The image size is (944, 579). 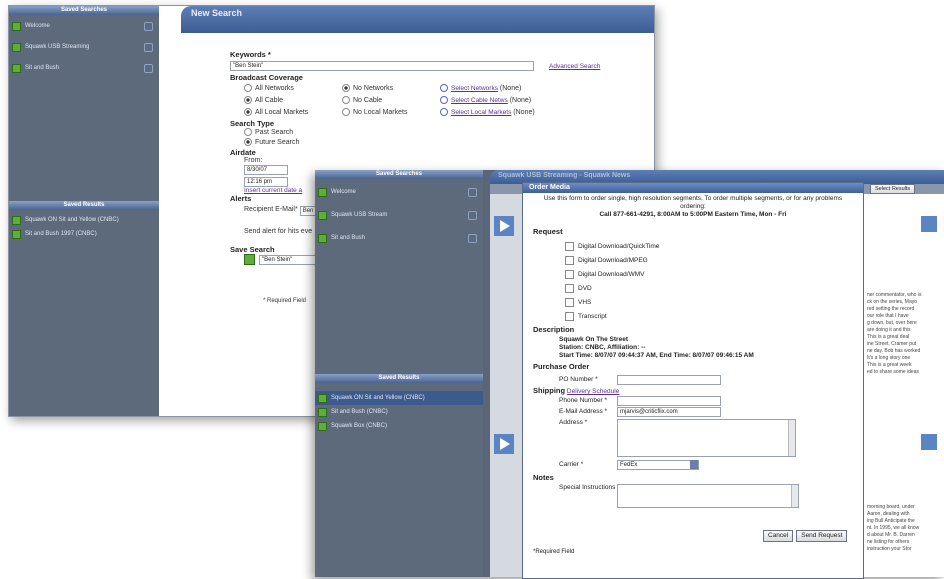 What do you see at coordinates (250, 54) in the screenshot?
I see `keywords-label: Keywords *` at bounding box center [250, 54].